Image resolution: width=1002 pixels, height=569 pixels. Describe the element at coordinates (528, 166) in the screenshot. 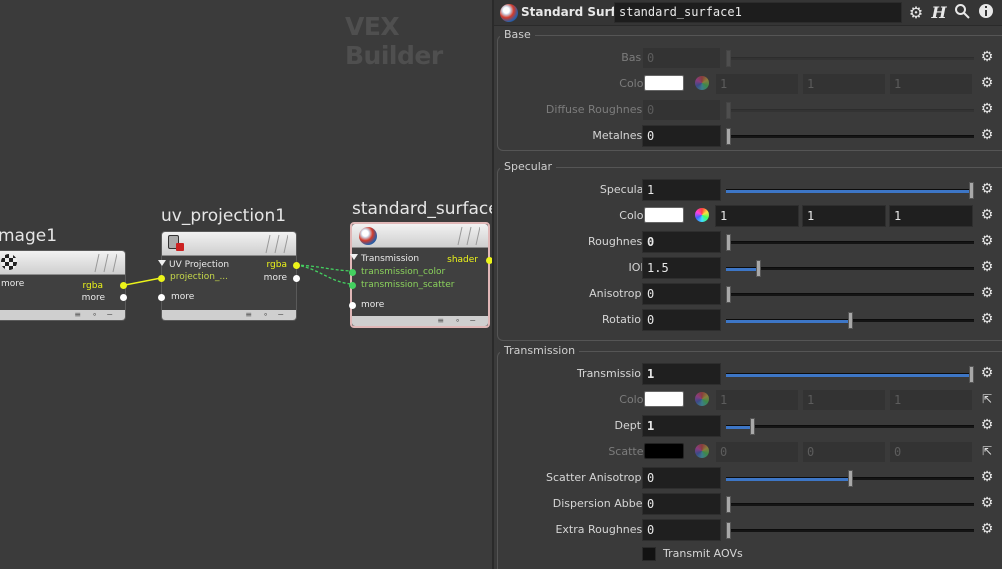

I see `folder-title-specular: Specular` at that location.